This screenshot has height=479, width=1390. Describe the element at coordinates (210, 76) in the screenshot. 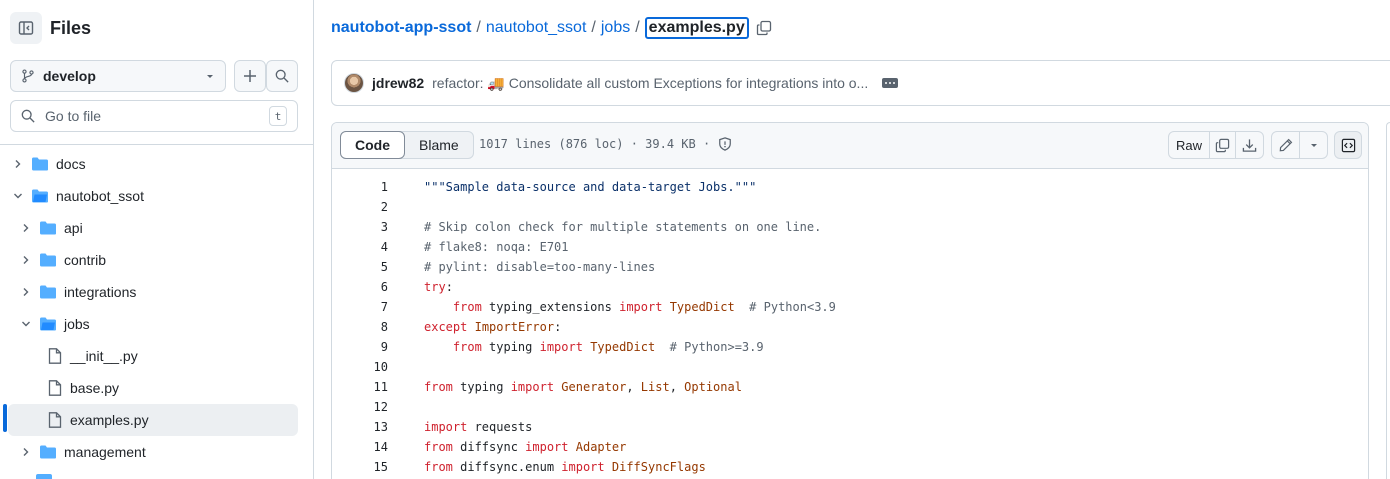

I see `caret-down-icon` at that location.